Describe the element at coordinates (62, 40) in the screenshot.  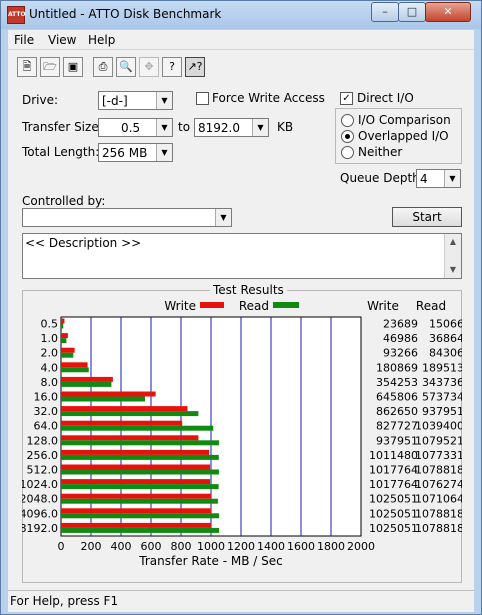
I see `menu-view: View` at that location.